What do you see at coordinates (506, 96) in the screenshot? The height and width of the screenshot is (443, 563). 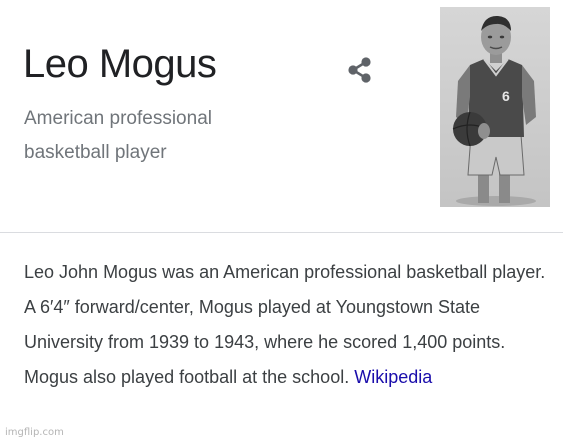 I see `jersey-number: 6` at bounding box center [506, 96].